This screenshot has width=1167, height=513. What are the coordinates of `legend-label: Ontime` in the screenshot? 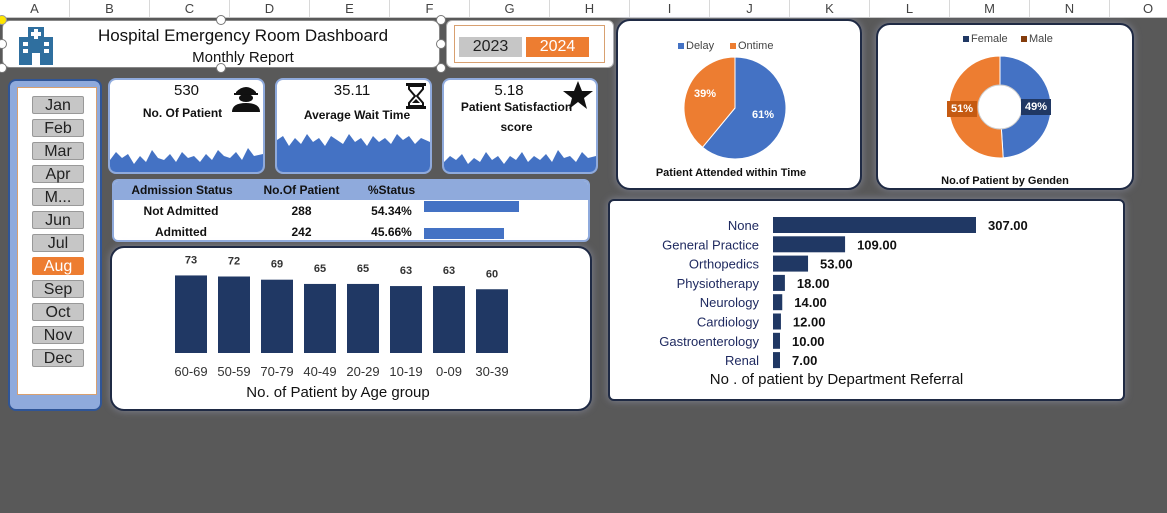 It's located at (755, 46).